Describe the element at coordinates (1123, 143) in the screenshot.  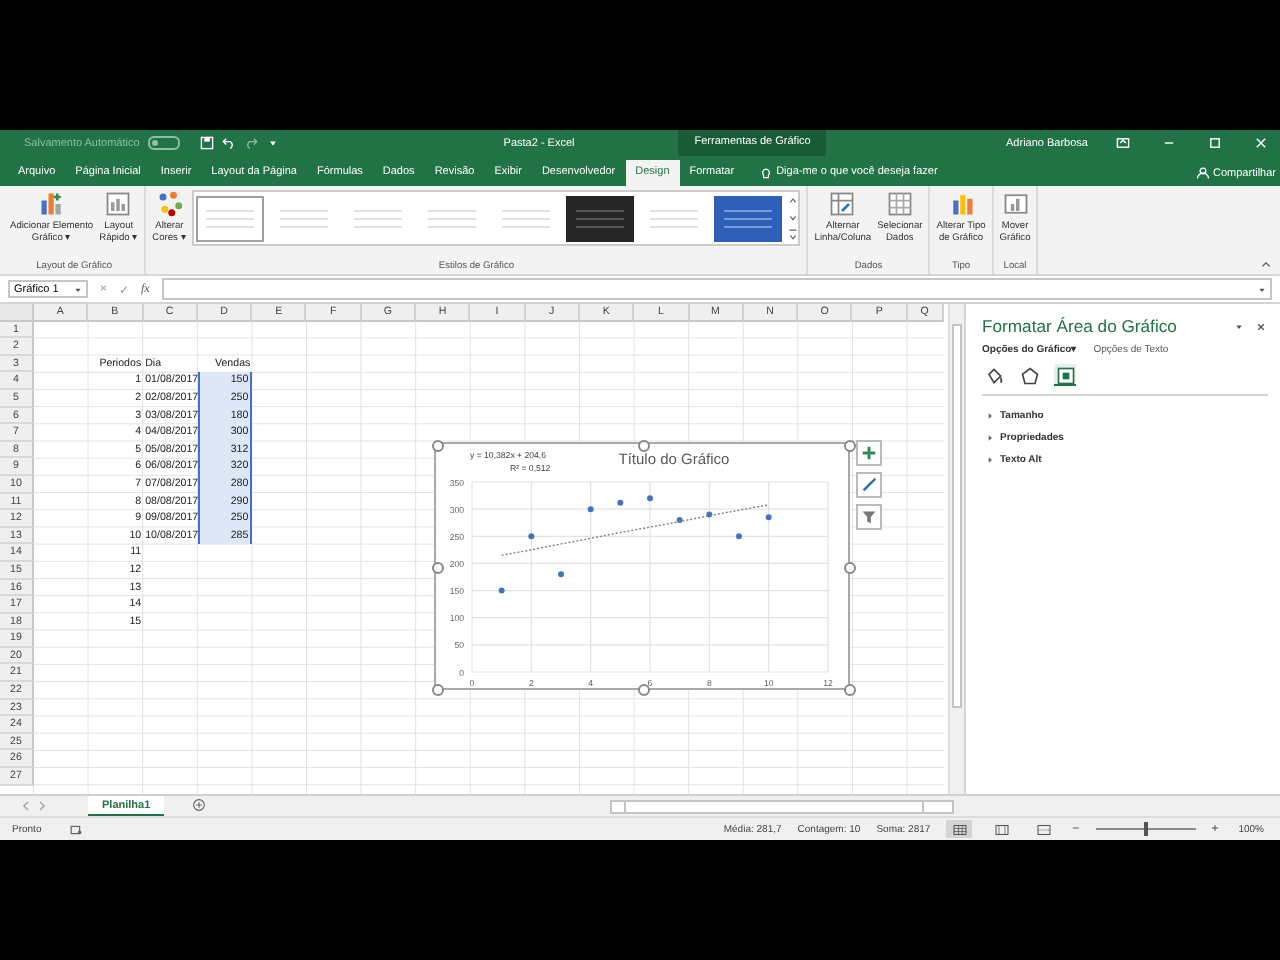
I see `ribbon-display-icon` at that location.